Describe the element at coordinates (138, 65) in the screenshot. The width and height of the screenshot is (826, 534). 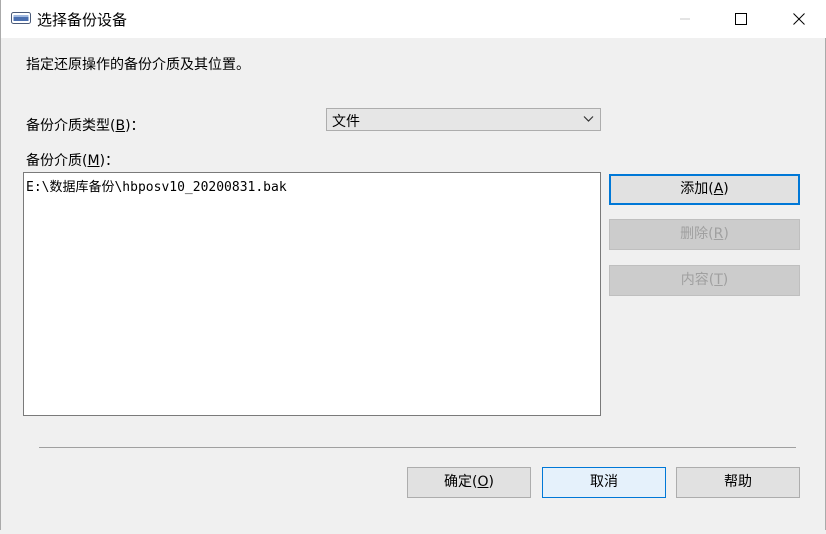
I see `instruction-text: 指定还原操作的备份介质及其位置。` at that location.